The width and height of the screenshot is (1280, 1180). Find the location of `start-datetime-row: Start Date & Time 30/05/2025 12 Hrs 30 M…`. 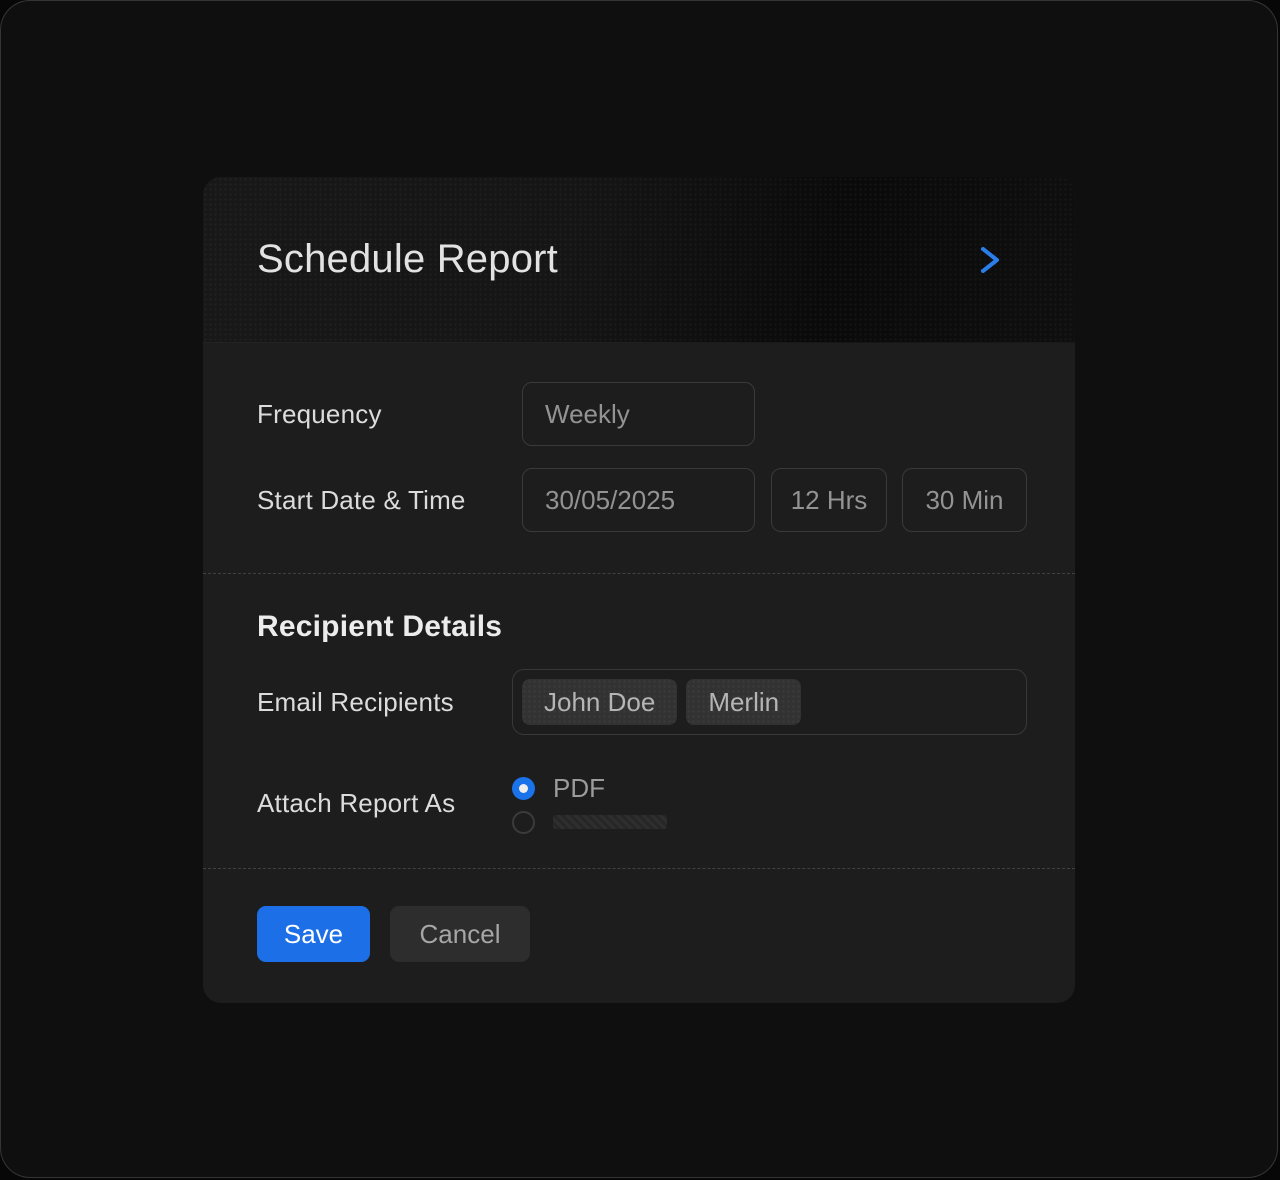

start-datetime-row: Start Date & Time 30/05/2025 12 Hrs 30 M… is located at coordinates (642, 500).